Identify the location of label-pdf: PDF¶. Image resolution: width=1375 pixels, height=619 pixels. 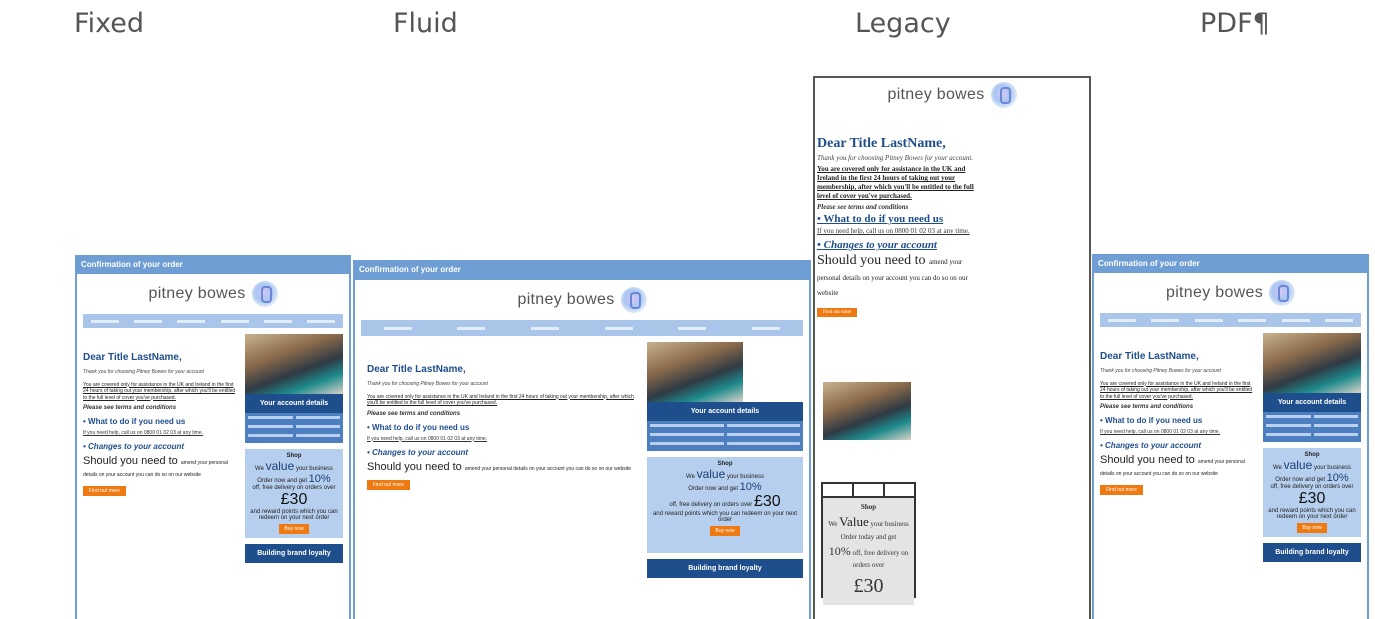
(1235, 23).